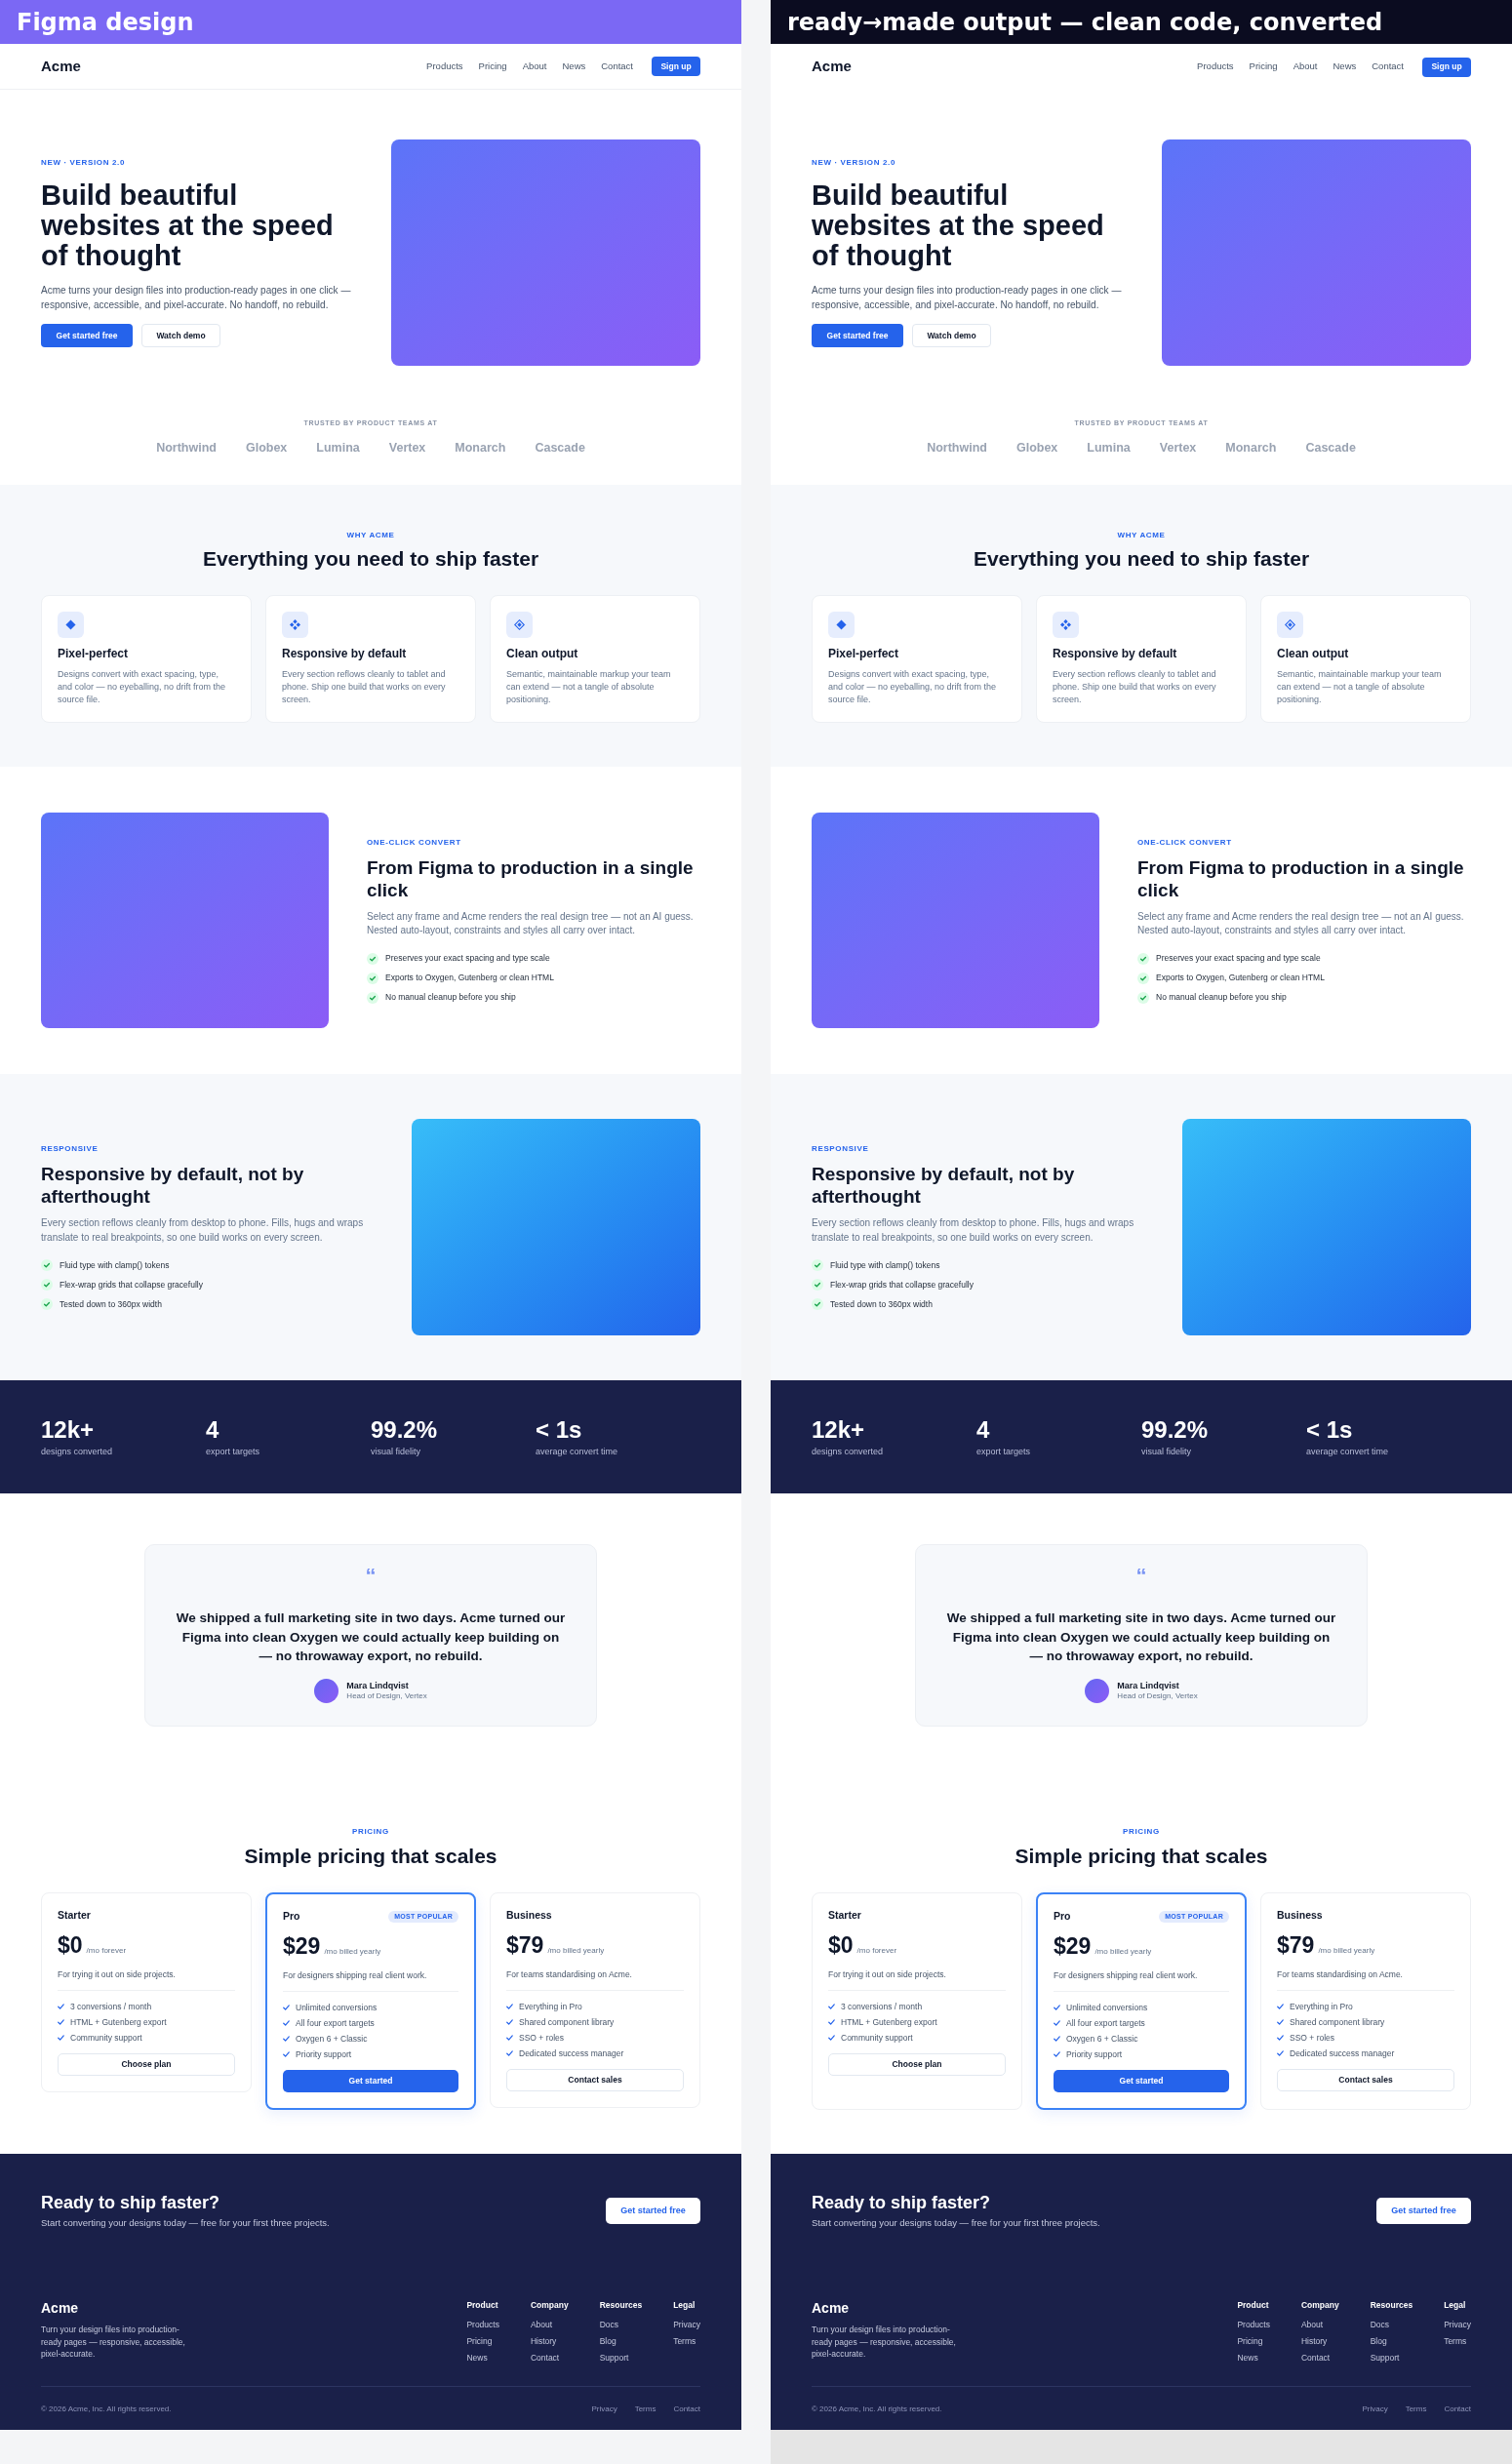  What do you see at coordinates (1301, 878) in the screenshot?
I see `section-heading: From Figma to production in a single click` at bounding box center [1301, 878].